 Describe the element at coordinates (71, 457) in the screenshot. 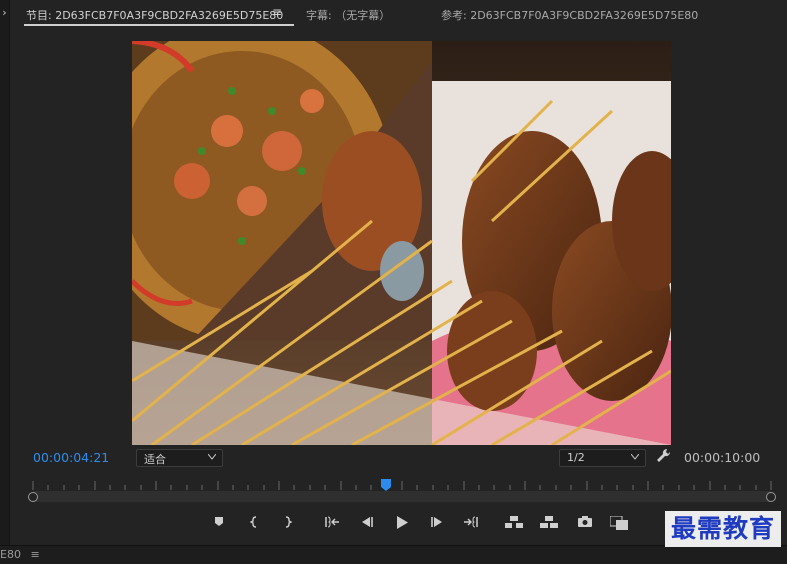

I see `current-timecode: 00:00:04:21` at that location.